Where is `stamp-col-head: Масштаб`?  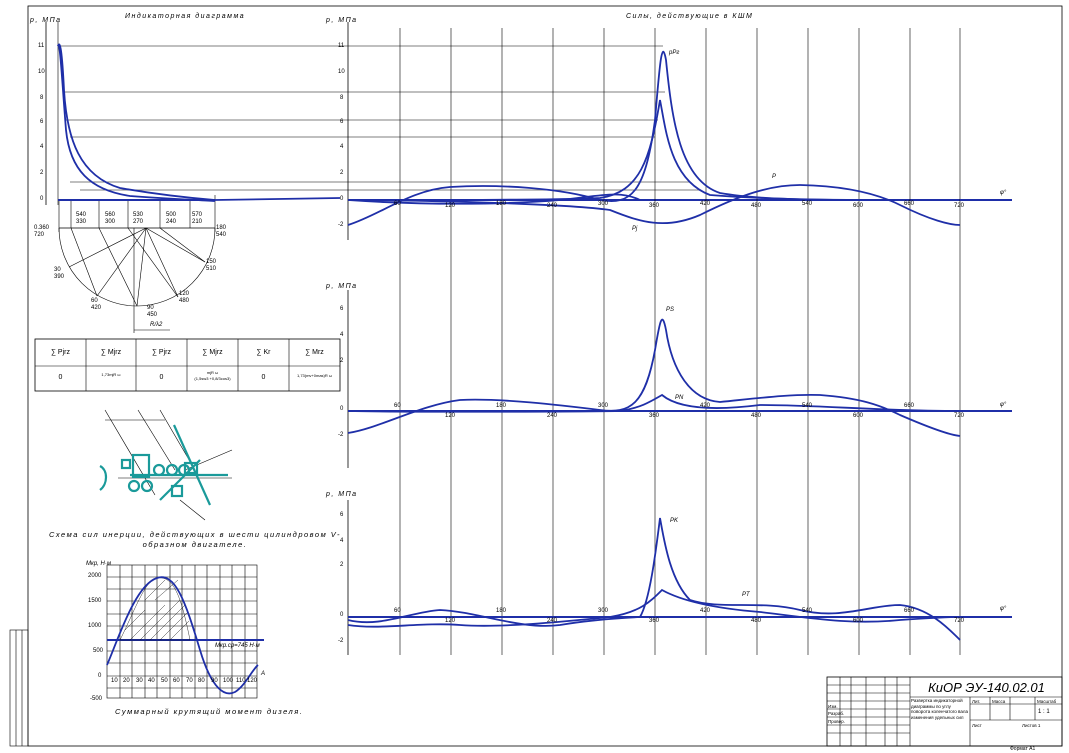 stamp-col-head: Масштаб is located at coordinates (1047, 701).